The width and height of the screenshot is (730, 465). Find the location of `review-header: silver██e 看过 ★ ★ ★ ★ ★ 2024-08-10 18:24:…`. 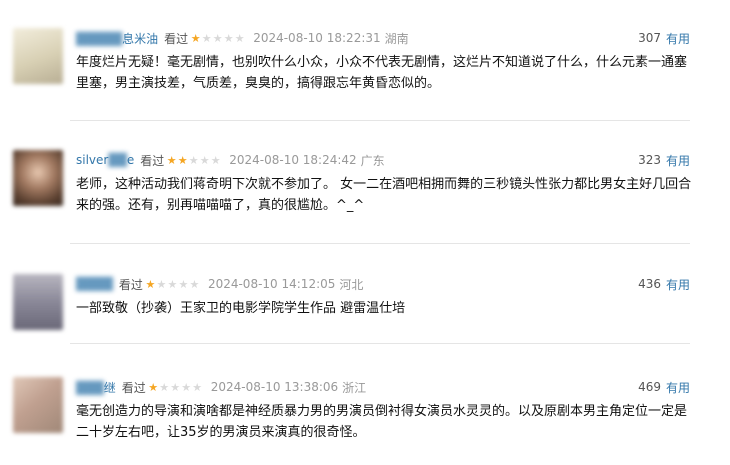

review-header: silver██e 看过 ★ ★ ★ ★ ★ 2024-08-10 18:24:… is located at coordinates (230, 160).